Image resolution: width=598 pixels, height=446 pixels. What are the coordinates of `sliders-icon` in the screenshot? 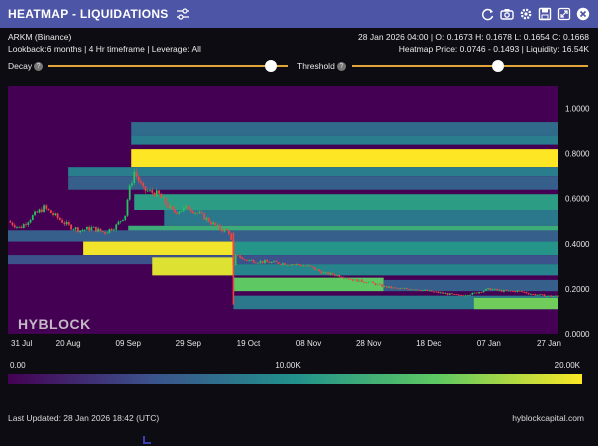 It's located at (183, 14).